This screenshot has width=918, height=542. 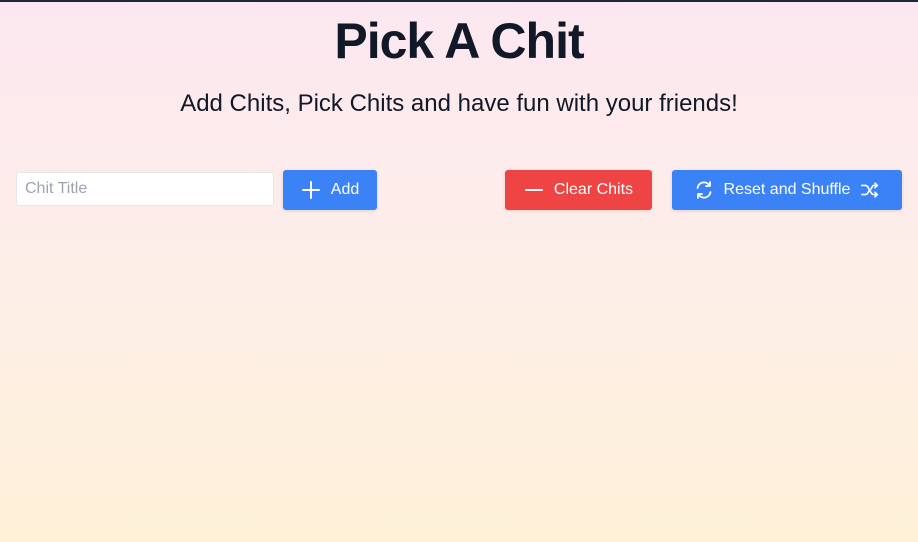 I want to click on minus-icon, so click(x=534, y=190).